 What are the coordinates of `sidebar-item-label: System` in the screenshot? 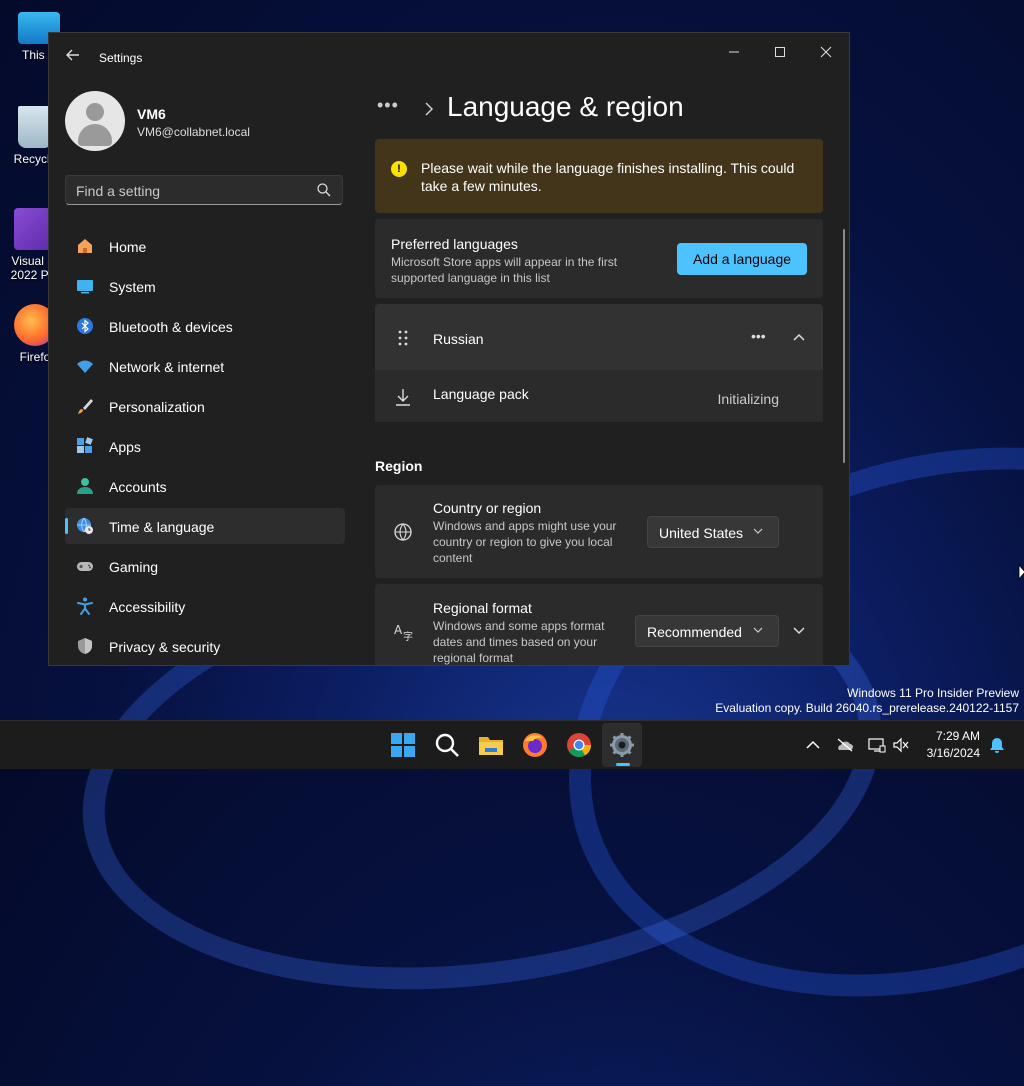 It's located at (132, 287).